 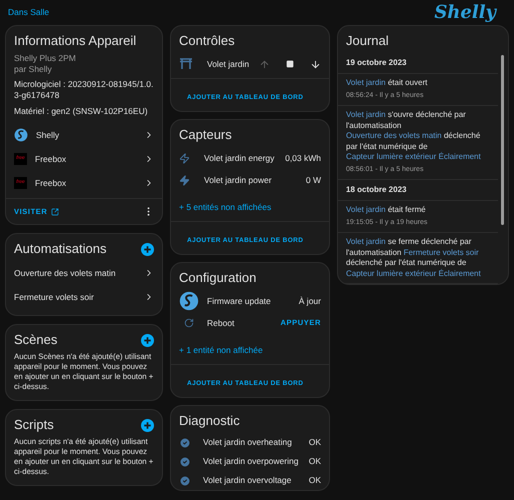 What do you see at coordinates (465, 12) in the screenshot?
I see `logo-text: Shelly` at bounding box center [465, 12].